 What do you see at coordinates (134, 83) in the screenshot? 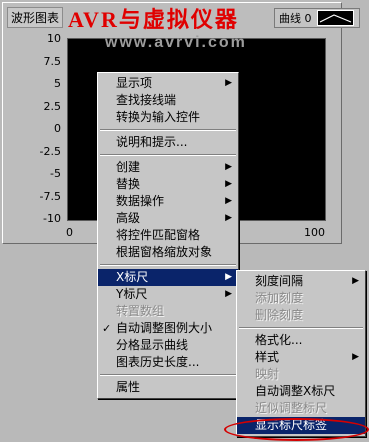
I see `menu-item-label: 显示项` at bounding box center [134, 83].